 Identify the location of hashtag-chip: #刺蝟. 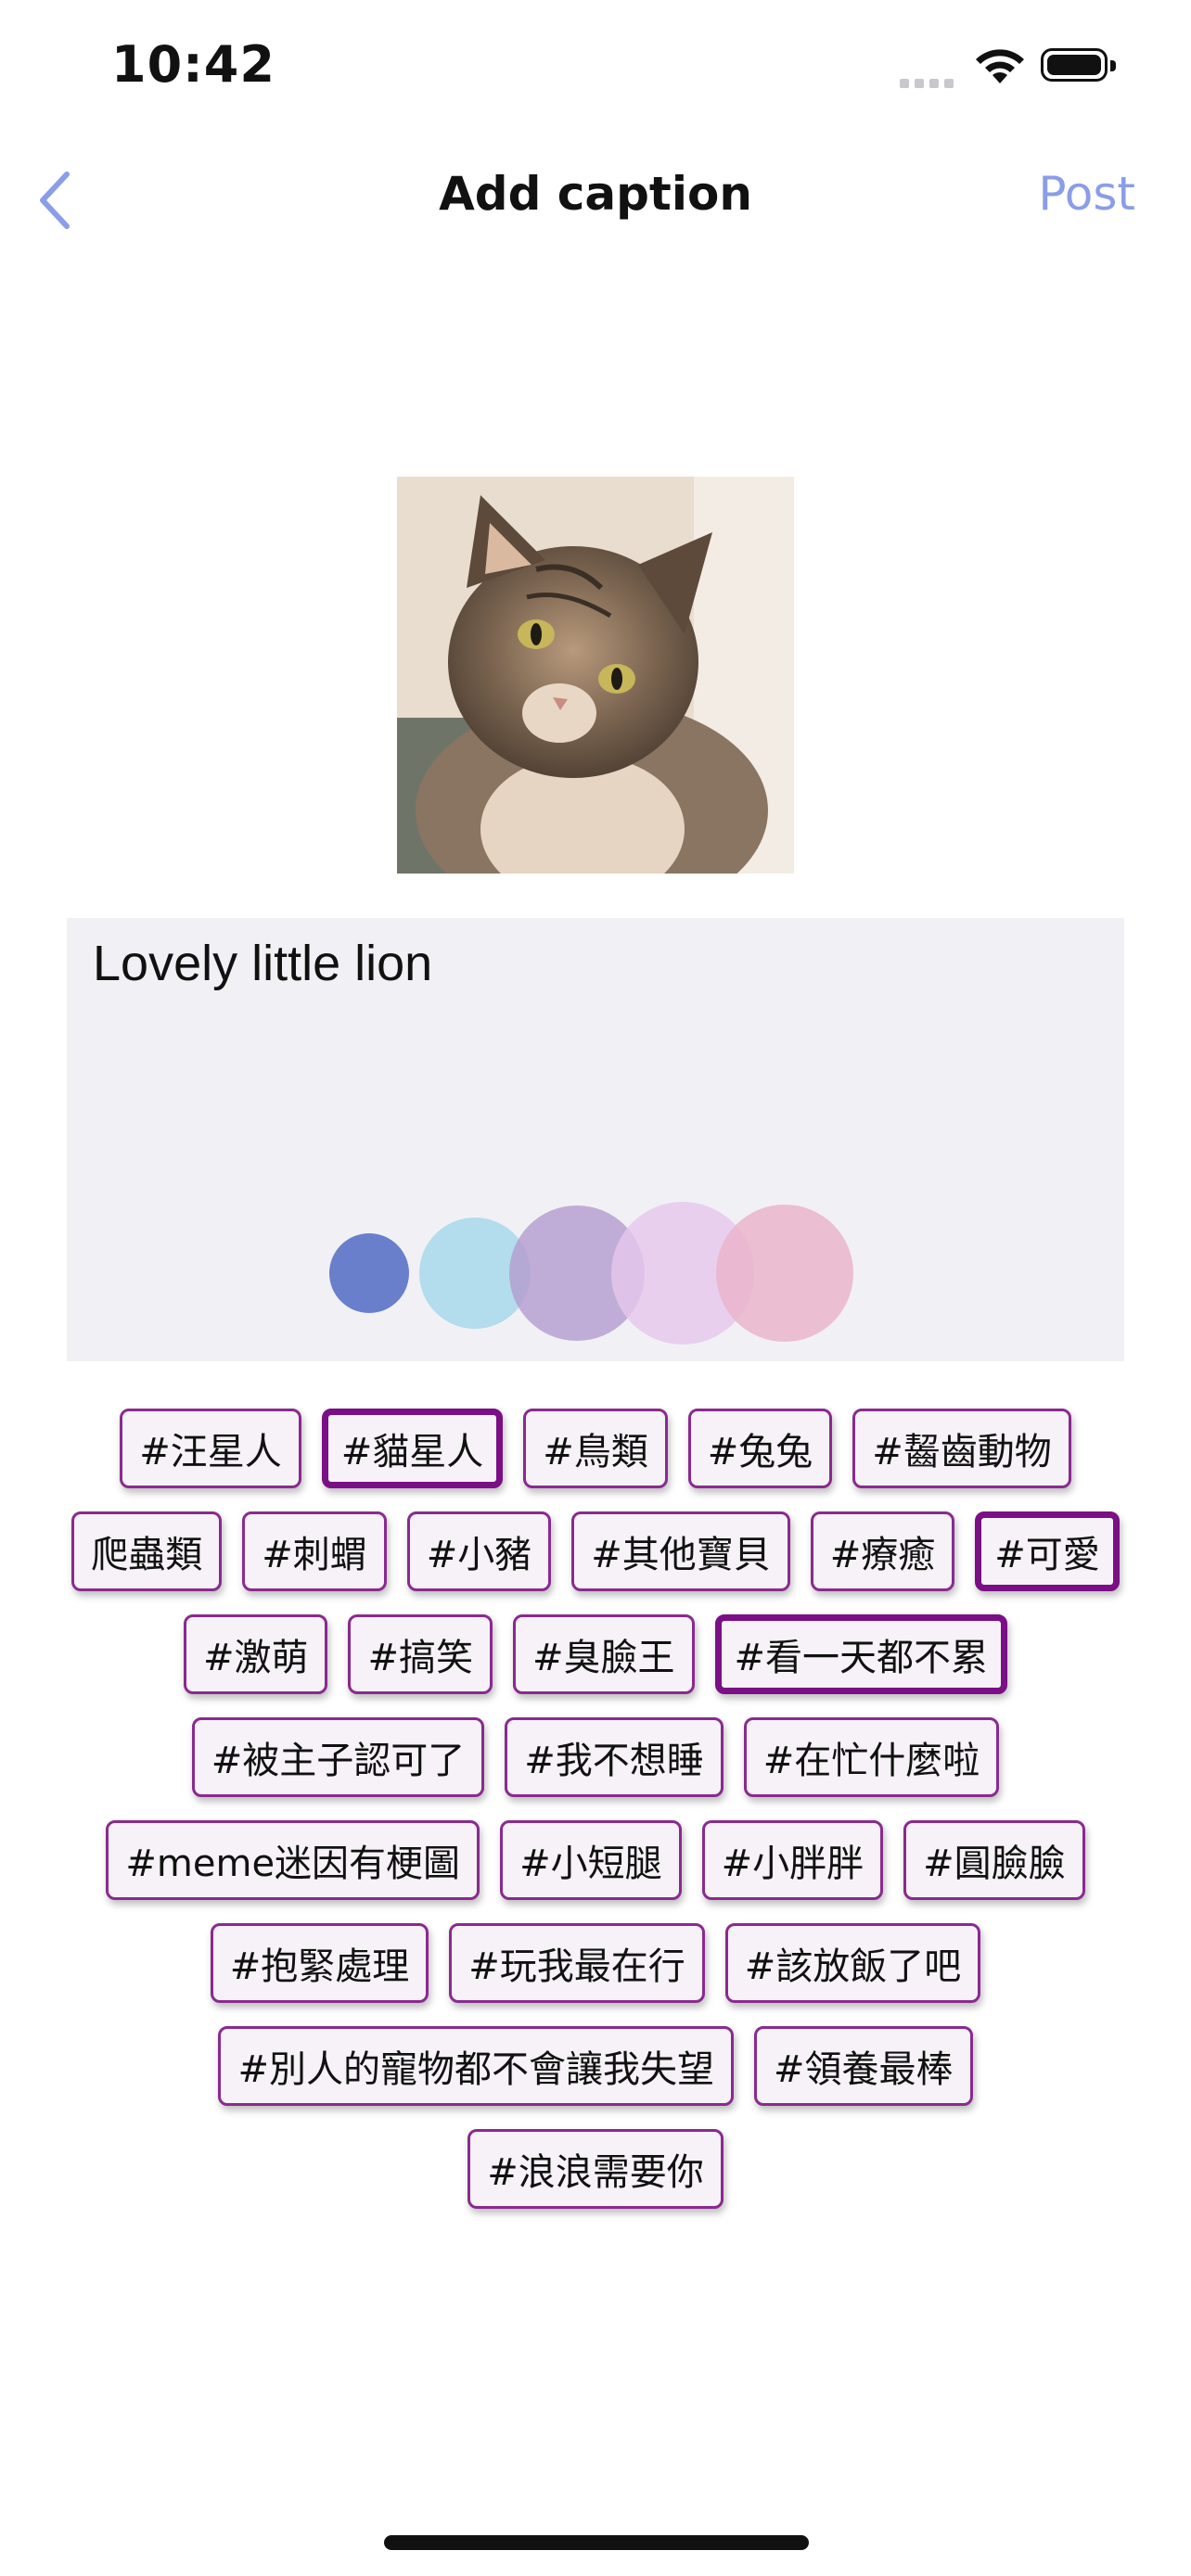
(314, 1551).